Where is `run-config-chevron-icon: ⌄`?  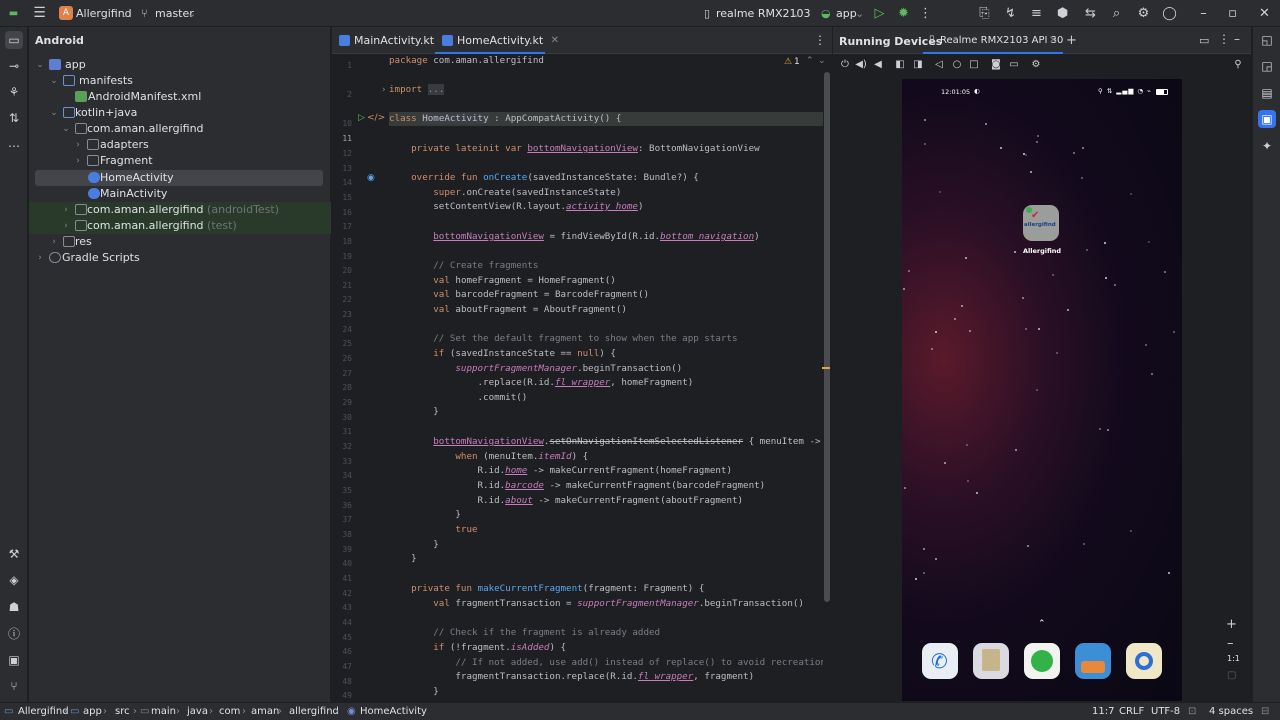
run-config-chevron-icon: ⌄ is located at coordinates (859, 13).